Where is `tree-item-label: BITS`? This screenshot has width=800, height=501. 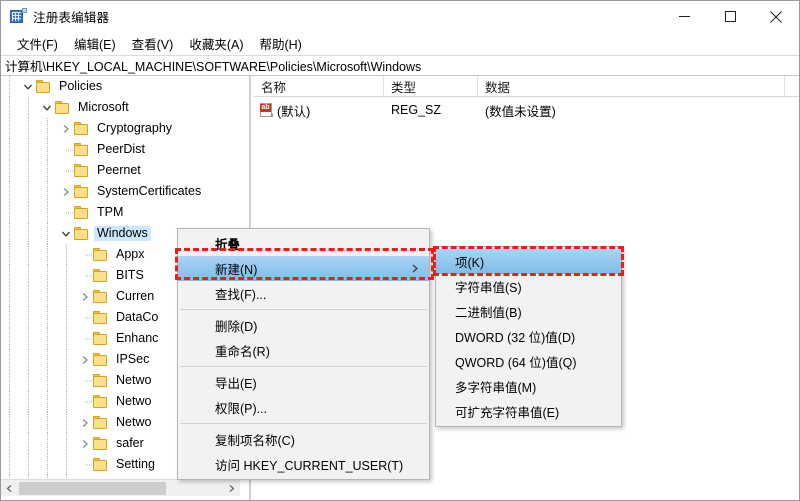 tree-item-label: BITS is located at coordinates (130, 274).